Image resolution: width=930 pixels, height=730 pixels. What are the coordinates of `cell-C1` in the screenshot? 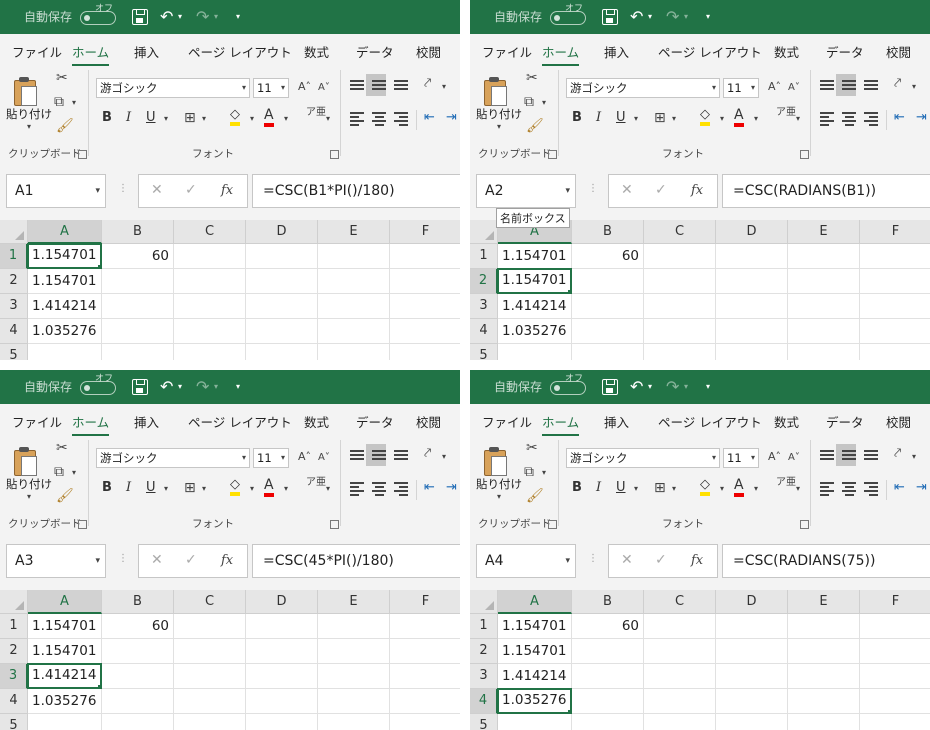 It's located at (210, 256).